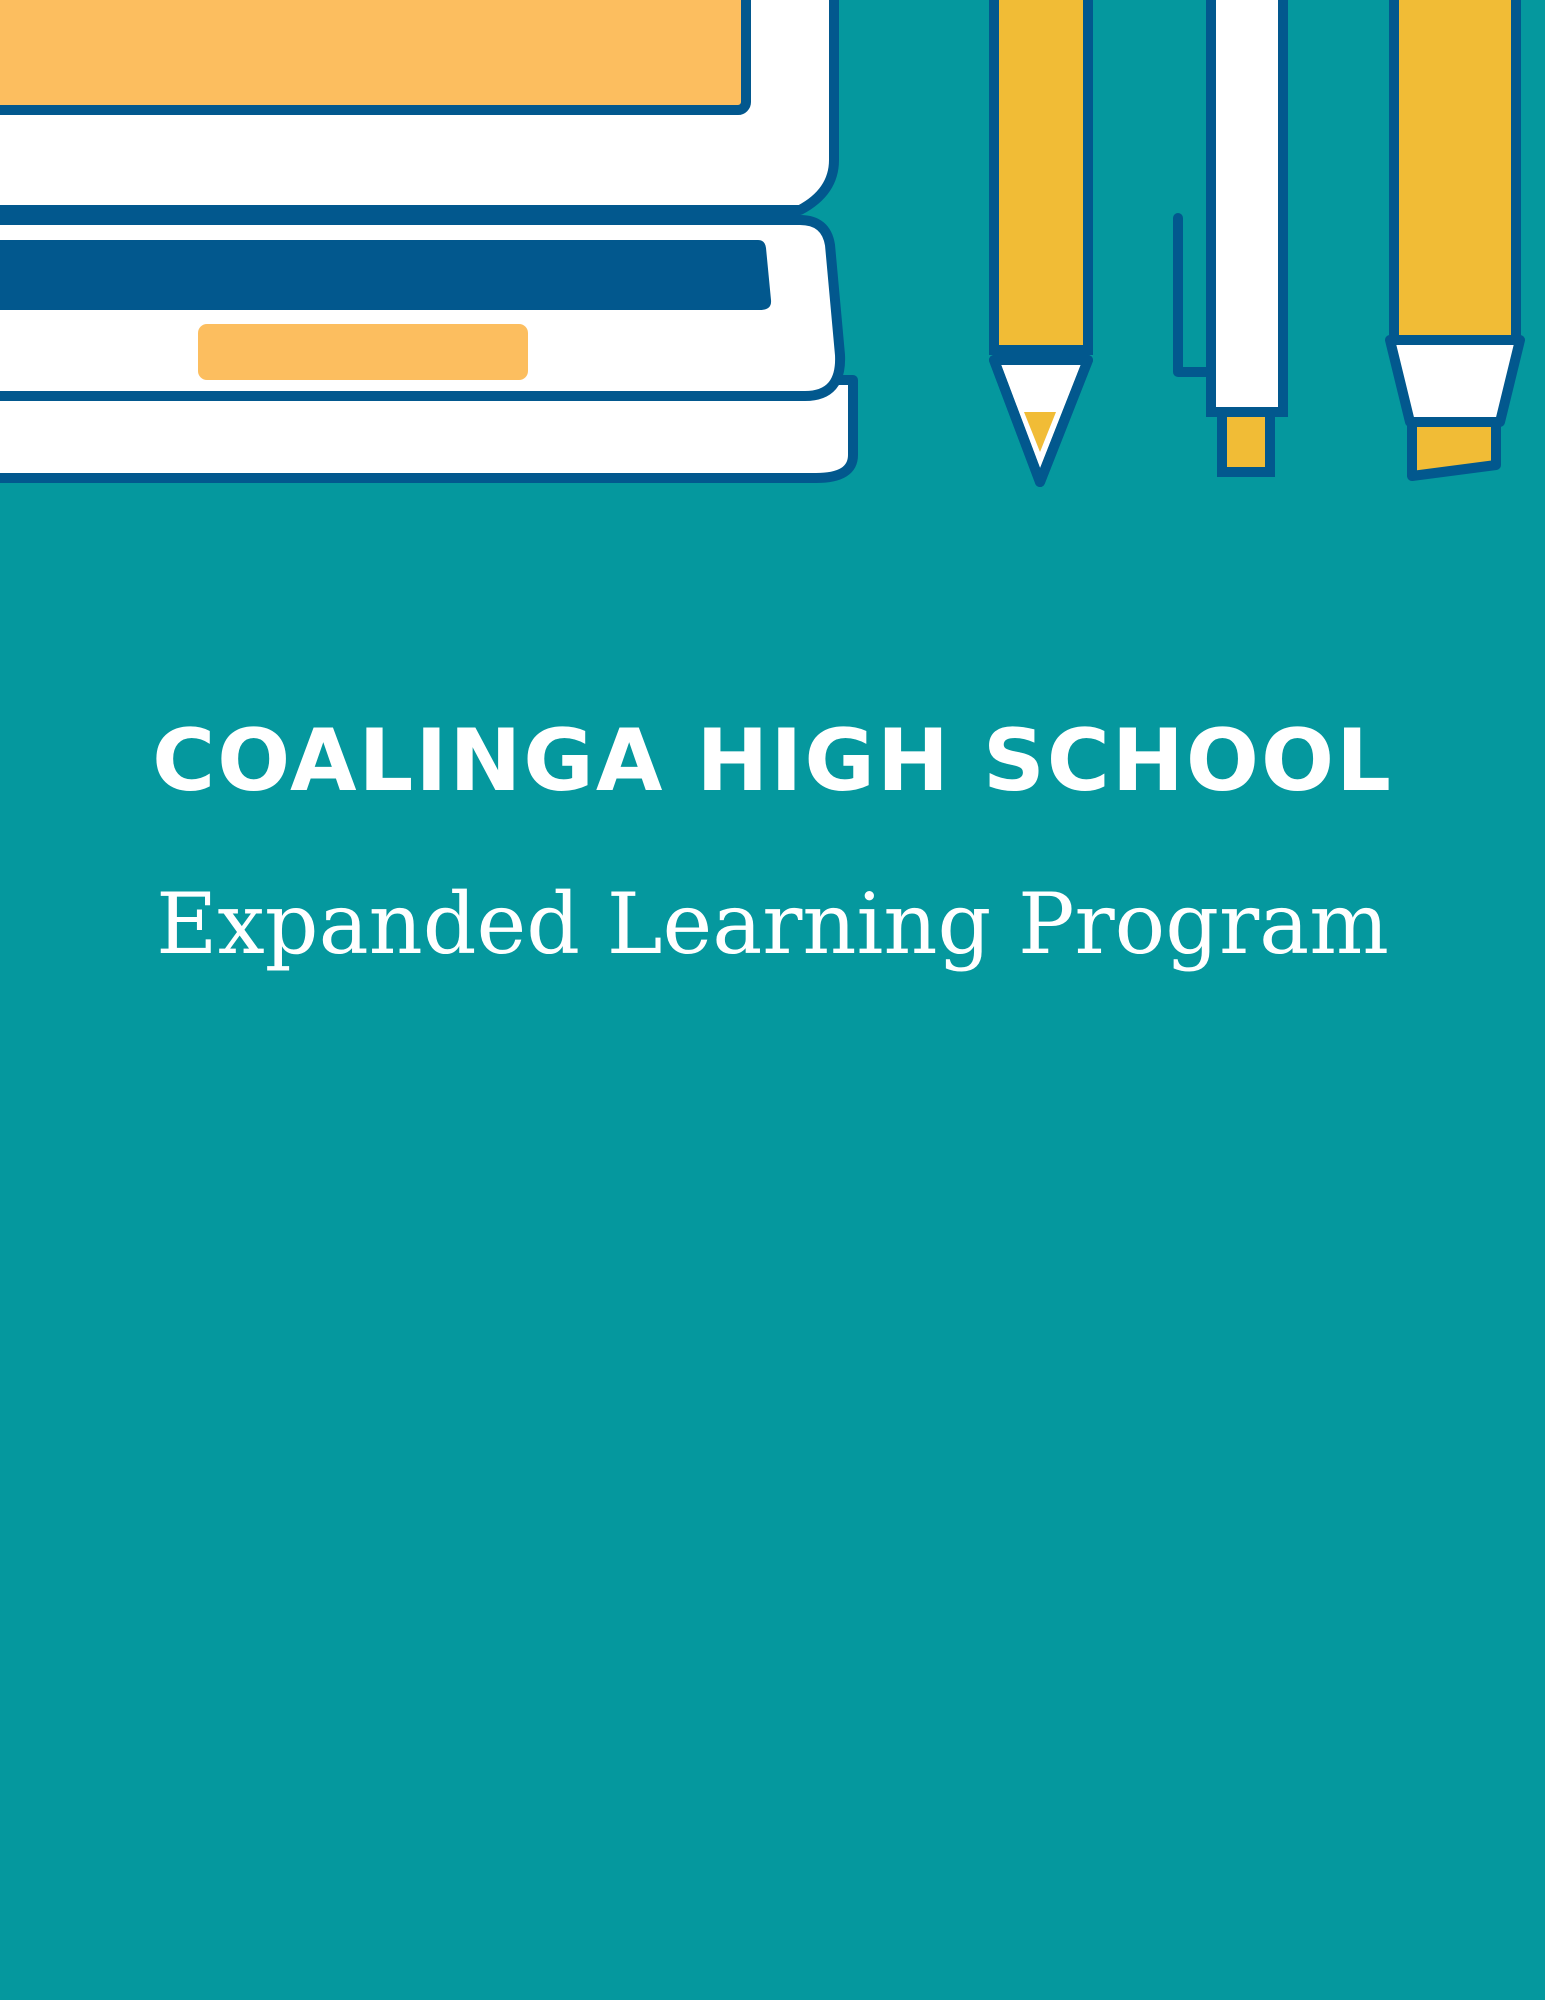 Image resolution: width=1545 pixels, height=2000 pixels. What do you see at coordinates (1041, 243) in the screenshot?
I see `pencil-icon` at bounding box center [1041, 243].